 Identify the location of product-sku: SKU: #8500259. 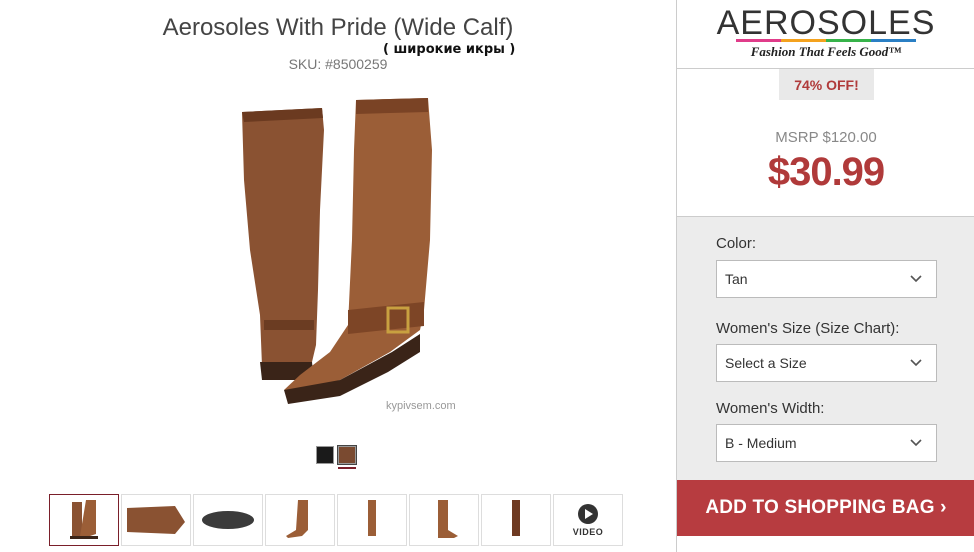
(338, 64).